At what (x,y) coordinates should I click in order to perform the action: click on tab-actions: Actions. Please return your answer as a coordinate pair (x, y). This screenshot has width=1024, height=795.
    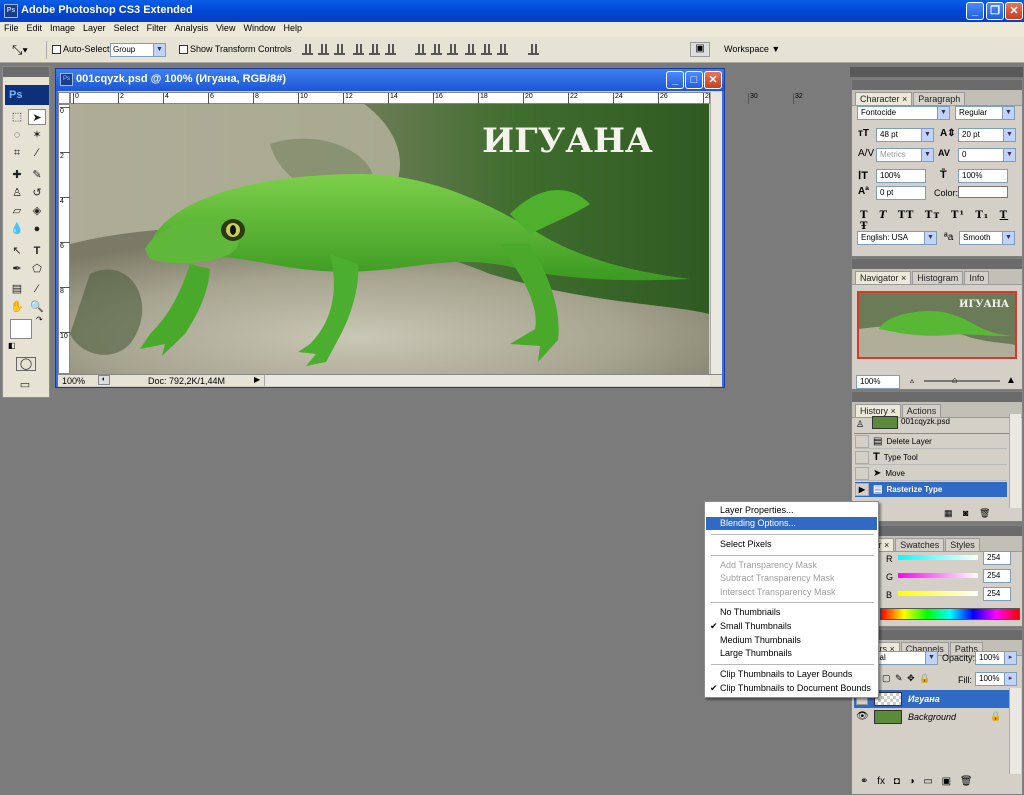
    Looking at the image, I should click on (921, 410).